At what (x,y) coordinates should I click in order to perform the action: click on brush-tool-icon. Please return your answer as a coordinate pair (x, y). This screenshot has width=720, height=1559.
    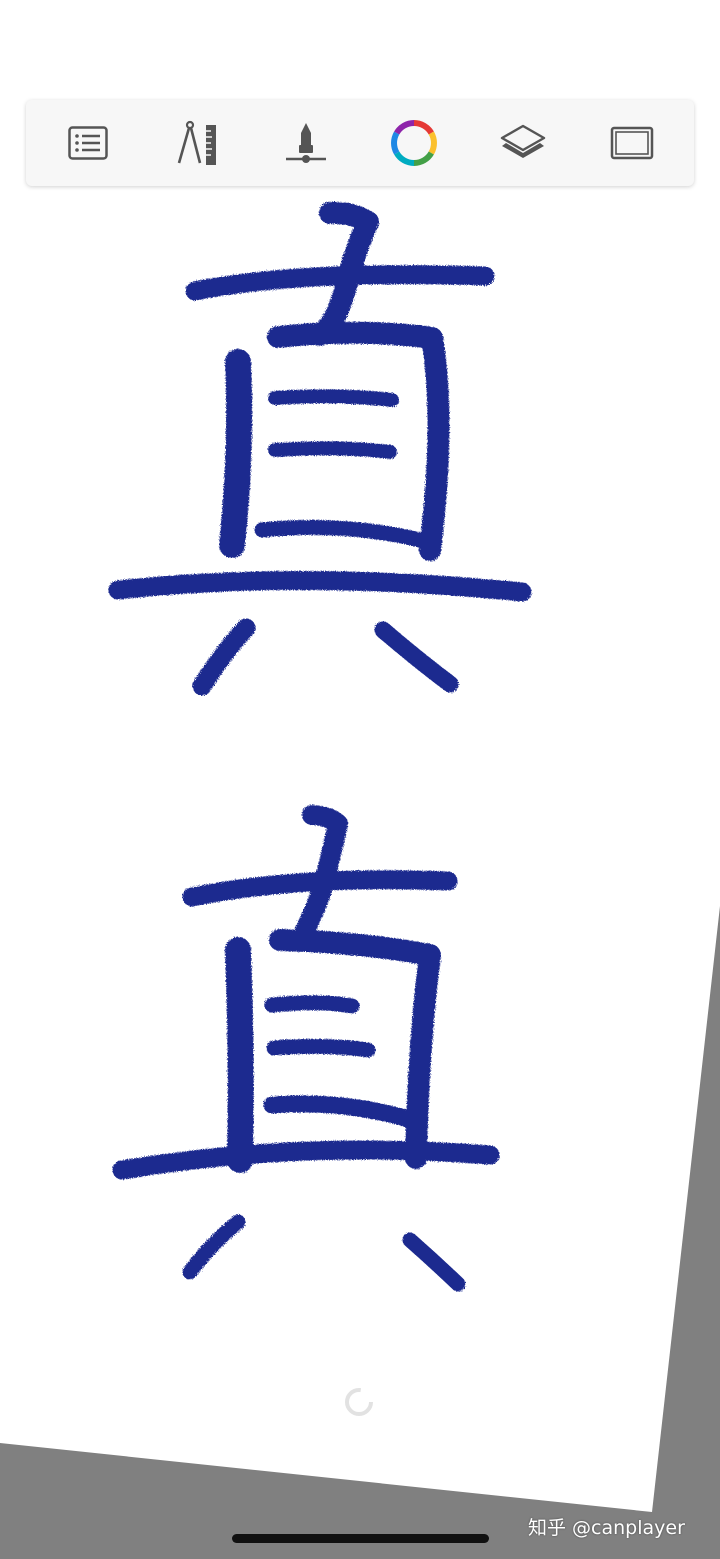
    Looking at the image, I should click on (305, 143).